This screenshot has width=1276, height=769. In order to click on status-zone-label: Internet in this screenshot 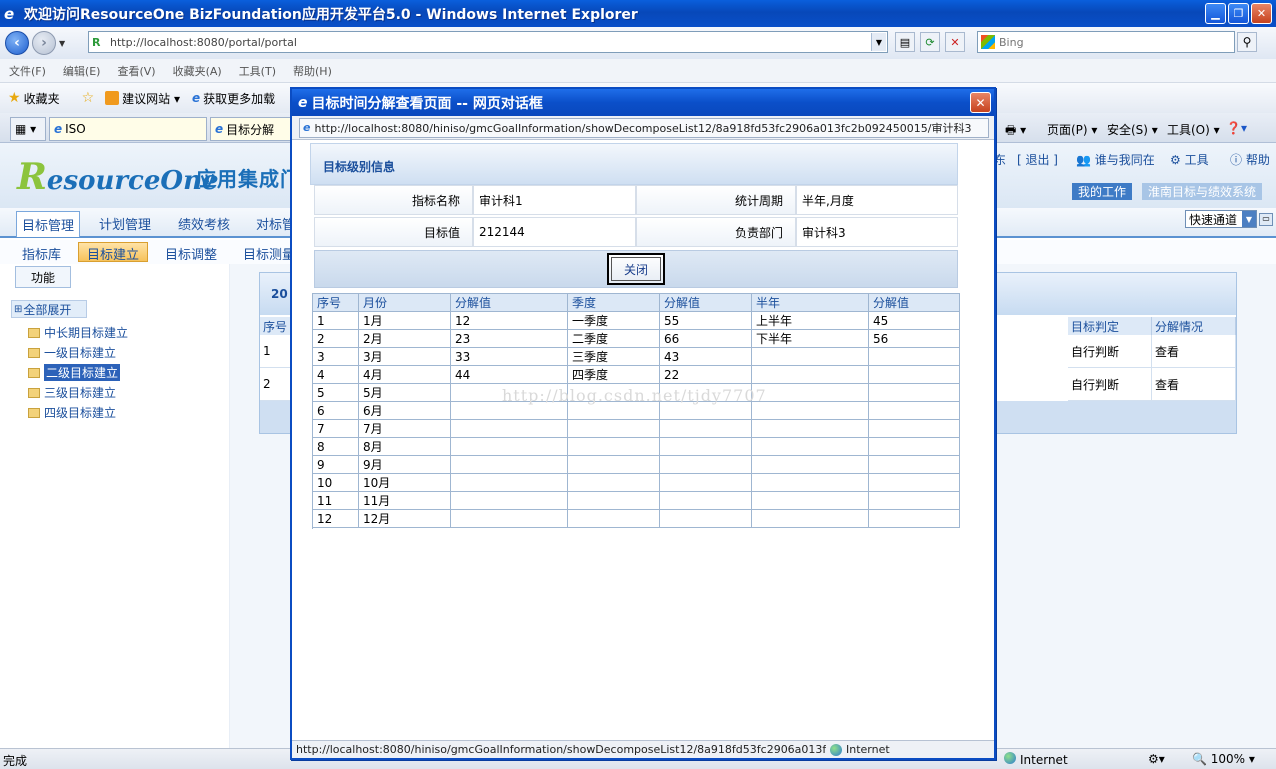, I will do `click(1044, 760)`.